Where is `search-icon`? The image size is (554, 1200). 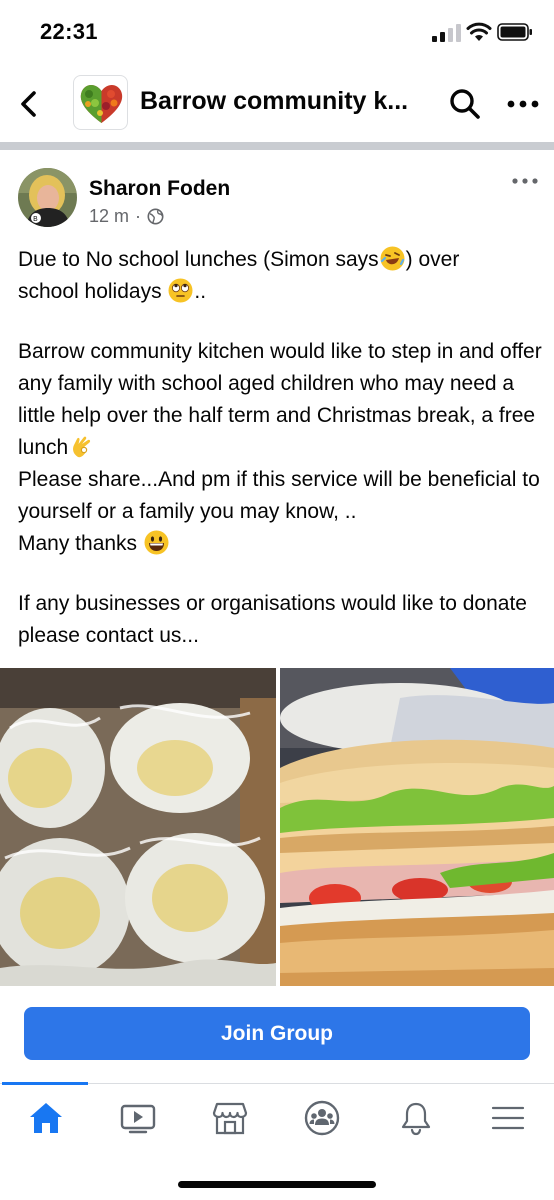
search-icon is located at coordinates (465, 104).